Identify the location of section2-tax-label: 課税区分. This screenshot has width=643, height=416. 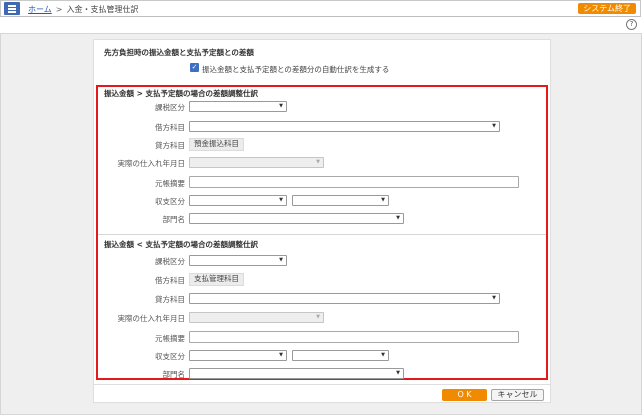
(170, 261).